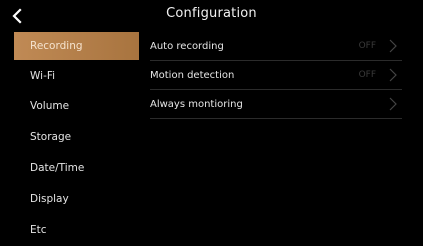  Describe the element at coordinates (192, 75) in the screenshot. I see `setting-label: Motion detection` at that location.